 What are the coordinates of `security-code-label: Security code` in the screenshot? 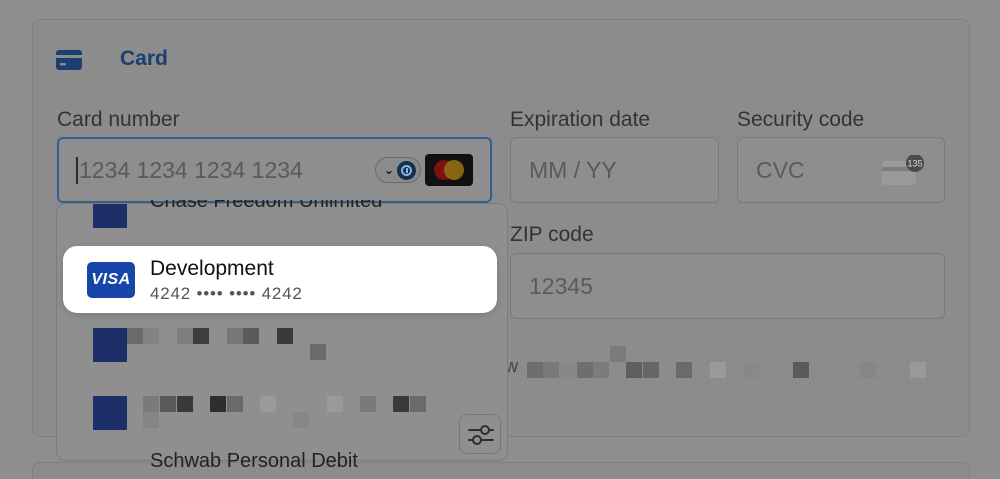 It's located at (801, 119).